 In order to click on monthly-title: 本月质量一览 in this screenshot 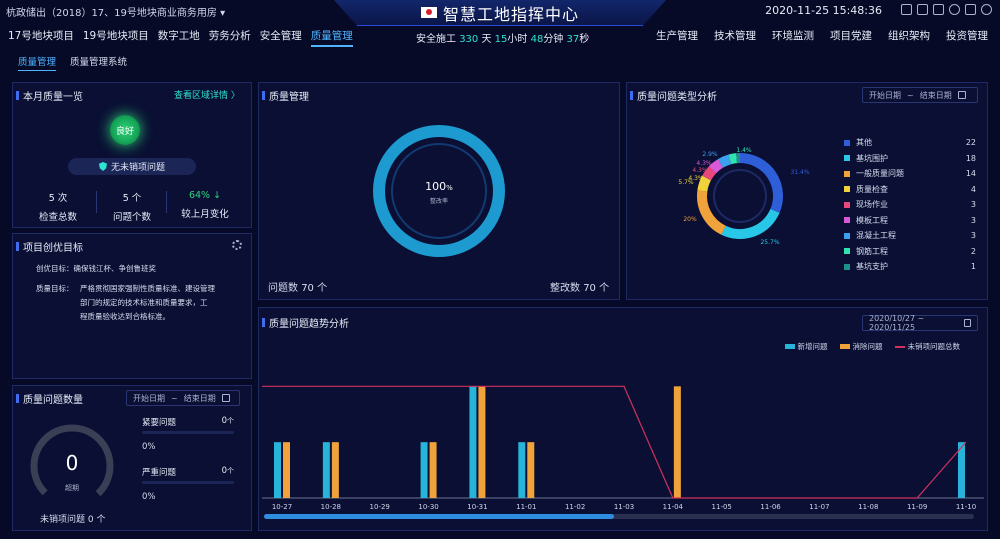, I will do `click(49, 95)`.